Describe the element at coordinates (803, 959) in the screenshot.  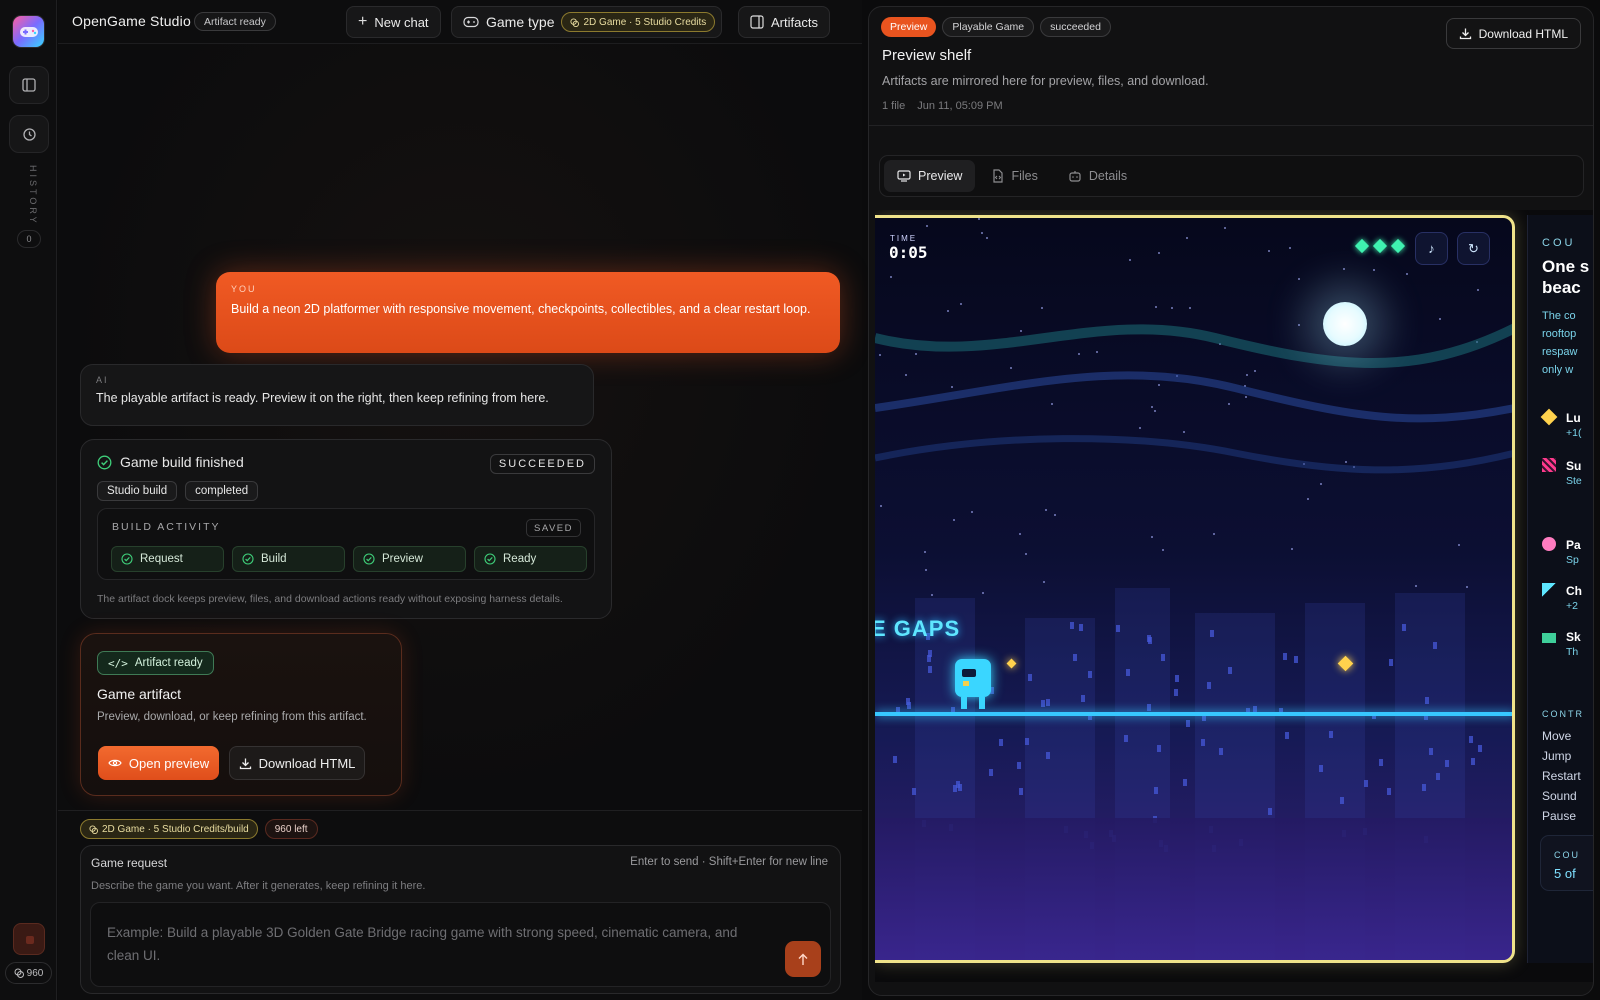
I see `send-button` at that location.